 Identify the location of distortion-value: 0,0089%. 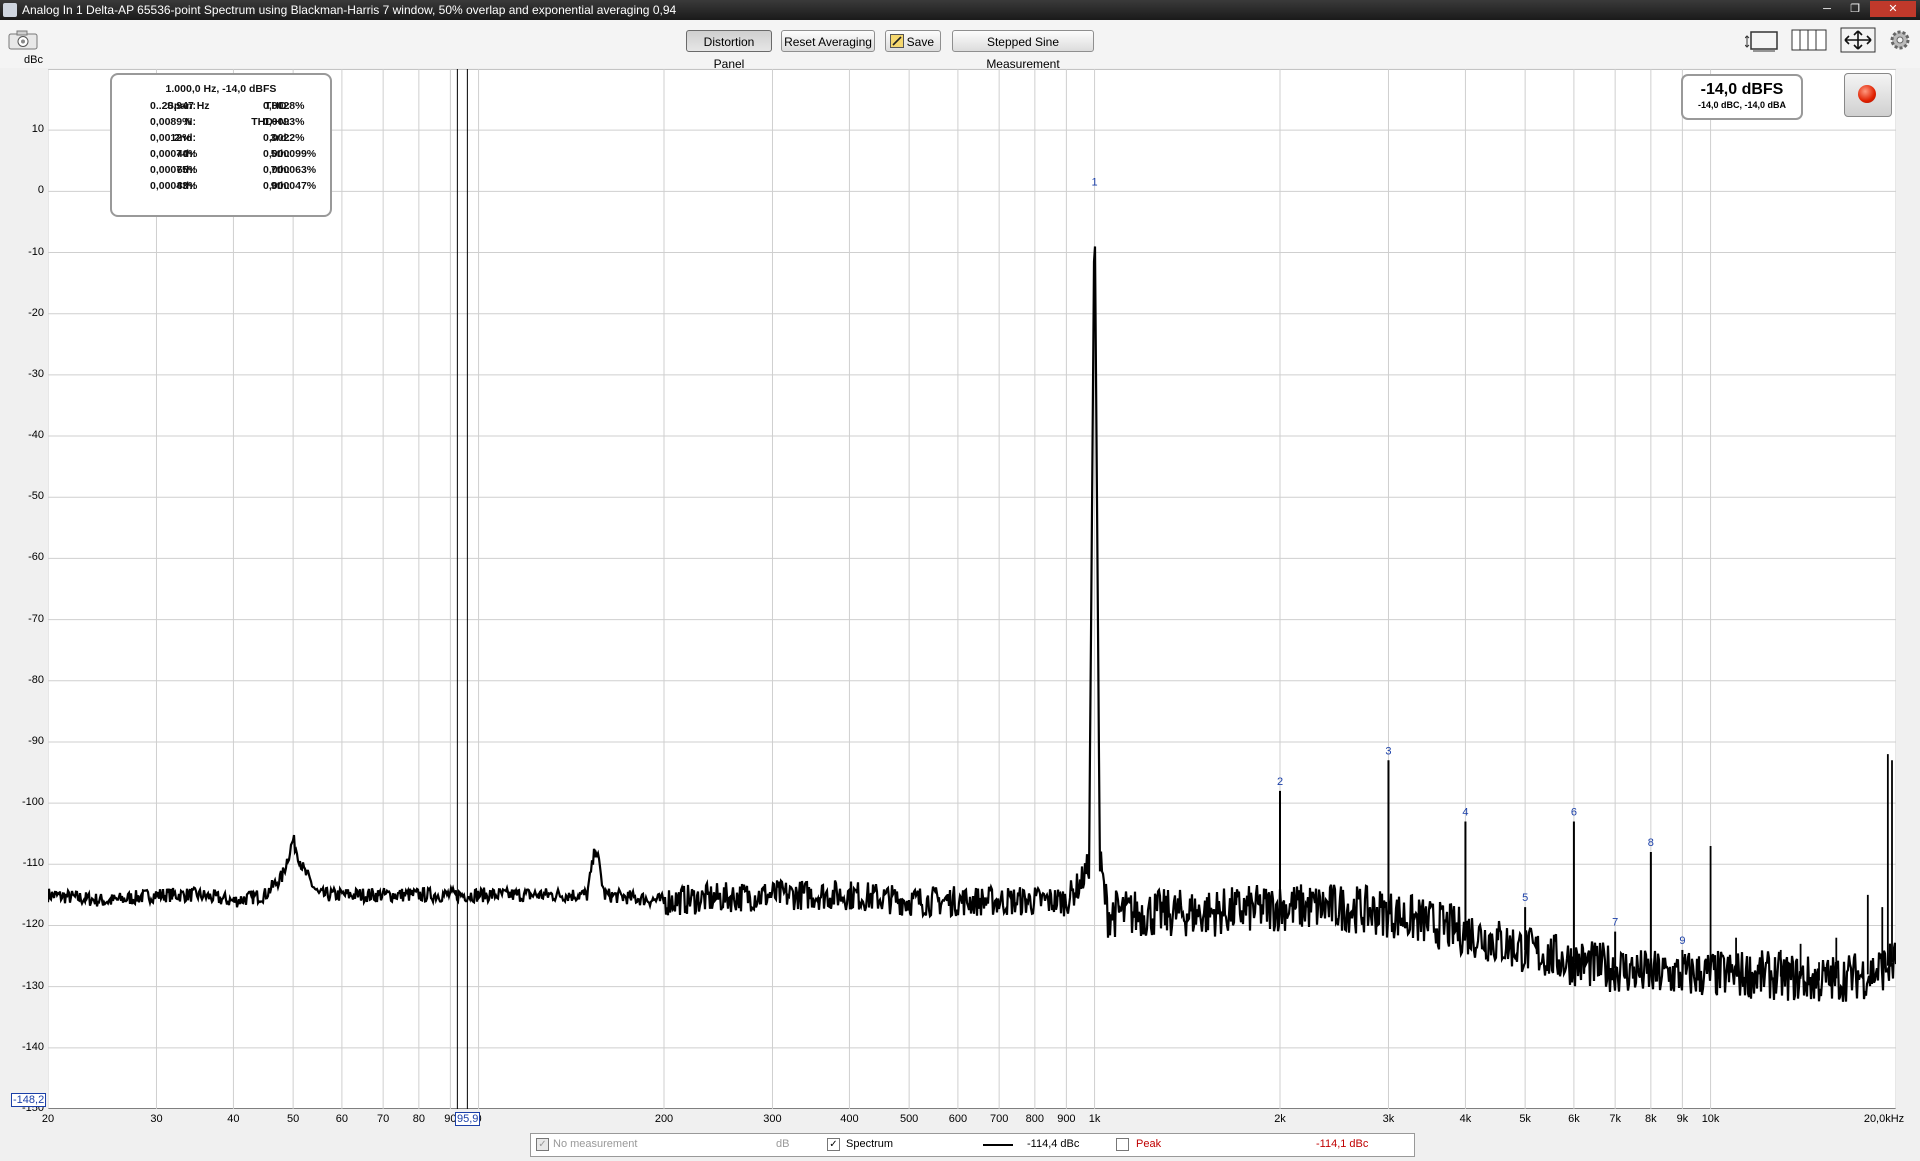
(171, 122).